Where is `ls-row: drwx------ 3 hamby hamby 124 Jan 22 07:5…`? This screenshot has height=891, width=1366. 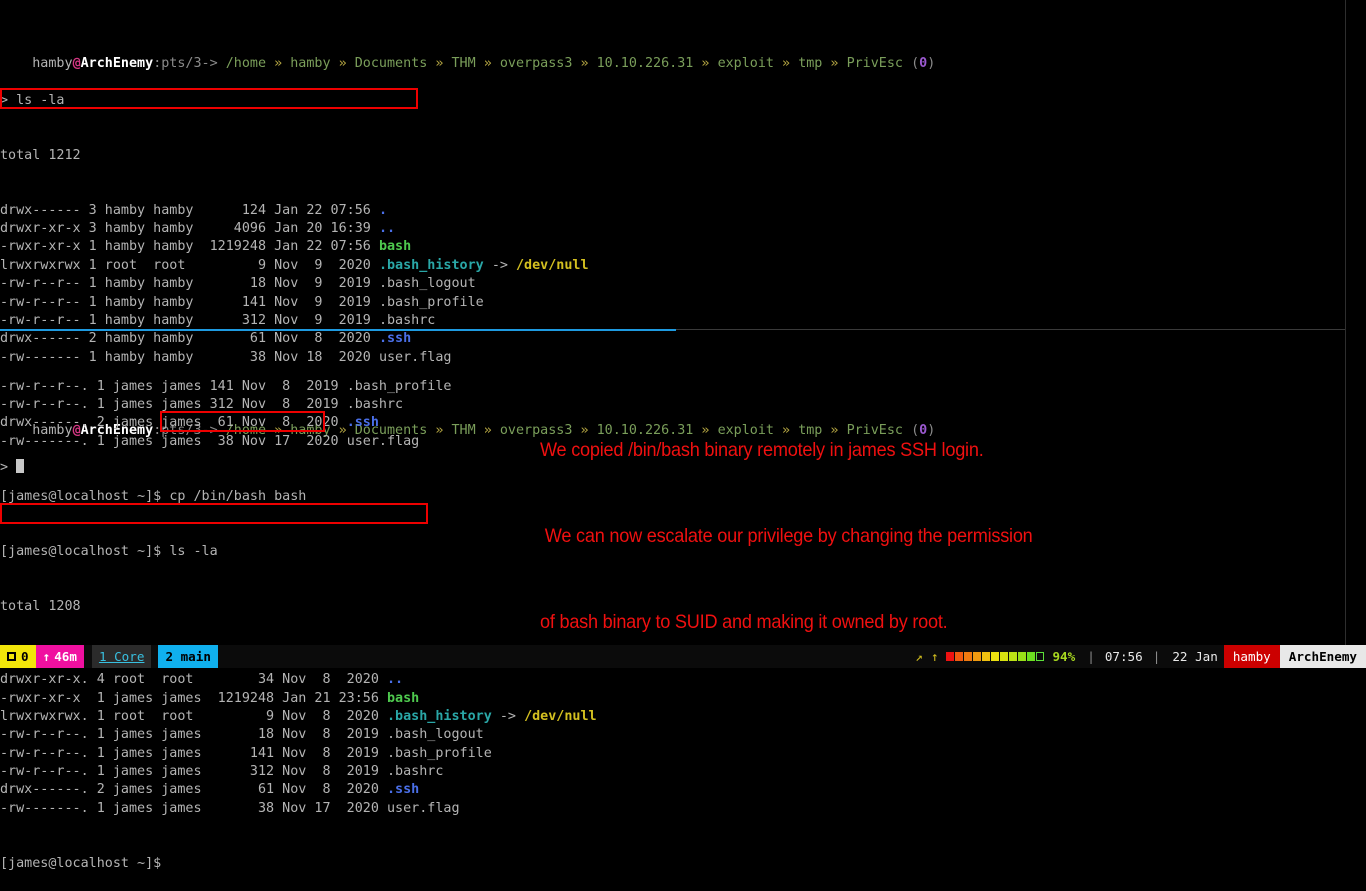
ls-row: drwx------ 3 hamby hamby 124 Jan 22 07:5… is located at coordinates (672, 211).